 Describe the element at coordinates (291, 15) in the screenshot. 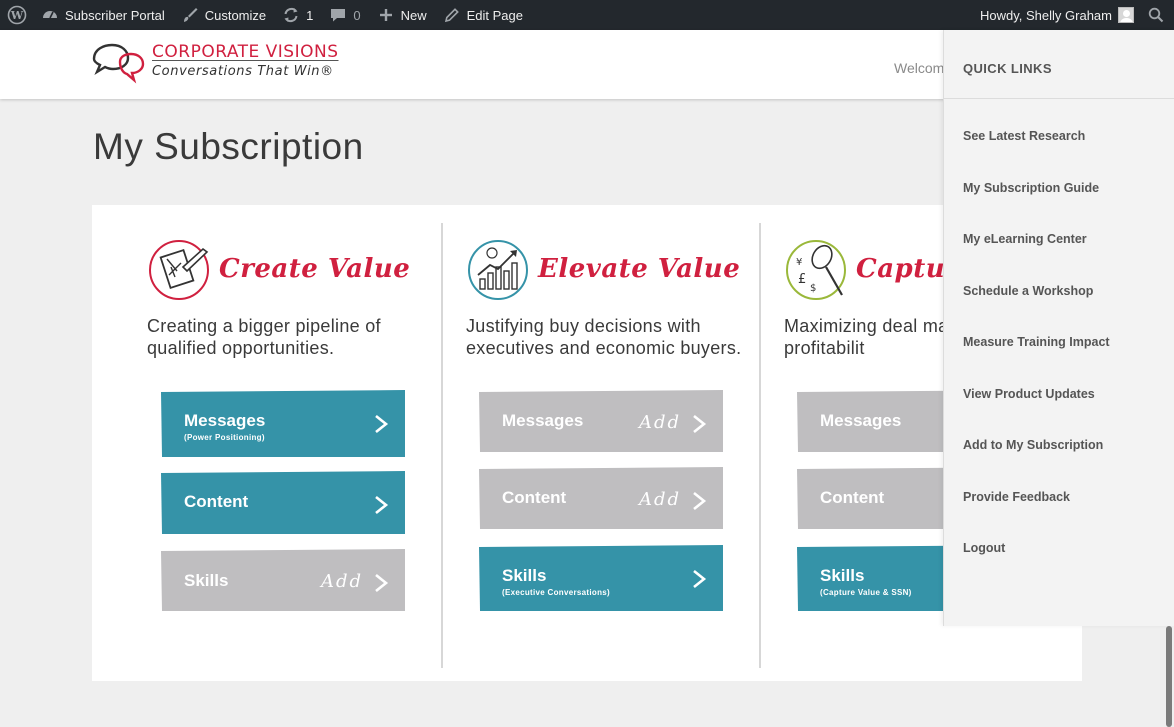

I see `refresh-icon` at that location.